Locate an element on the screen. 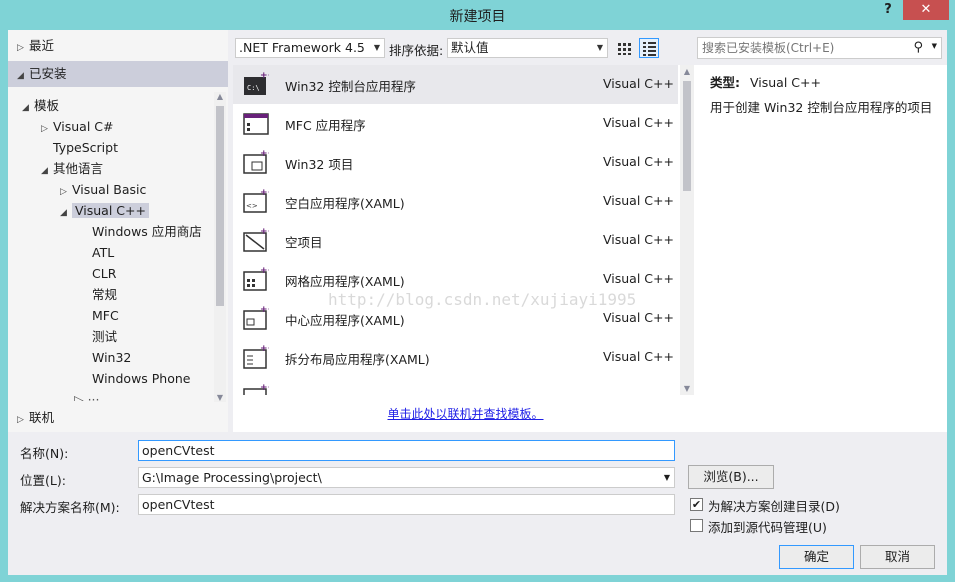 The height and width of the screenshot is (582, 955). type-row: 类型: Visual C++ is located at coordinates (765, 81).